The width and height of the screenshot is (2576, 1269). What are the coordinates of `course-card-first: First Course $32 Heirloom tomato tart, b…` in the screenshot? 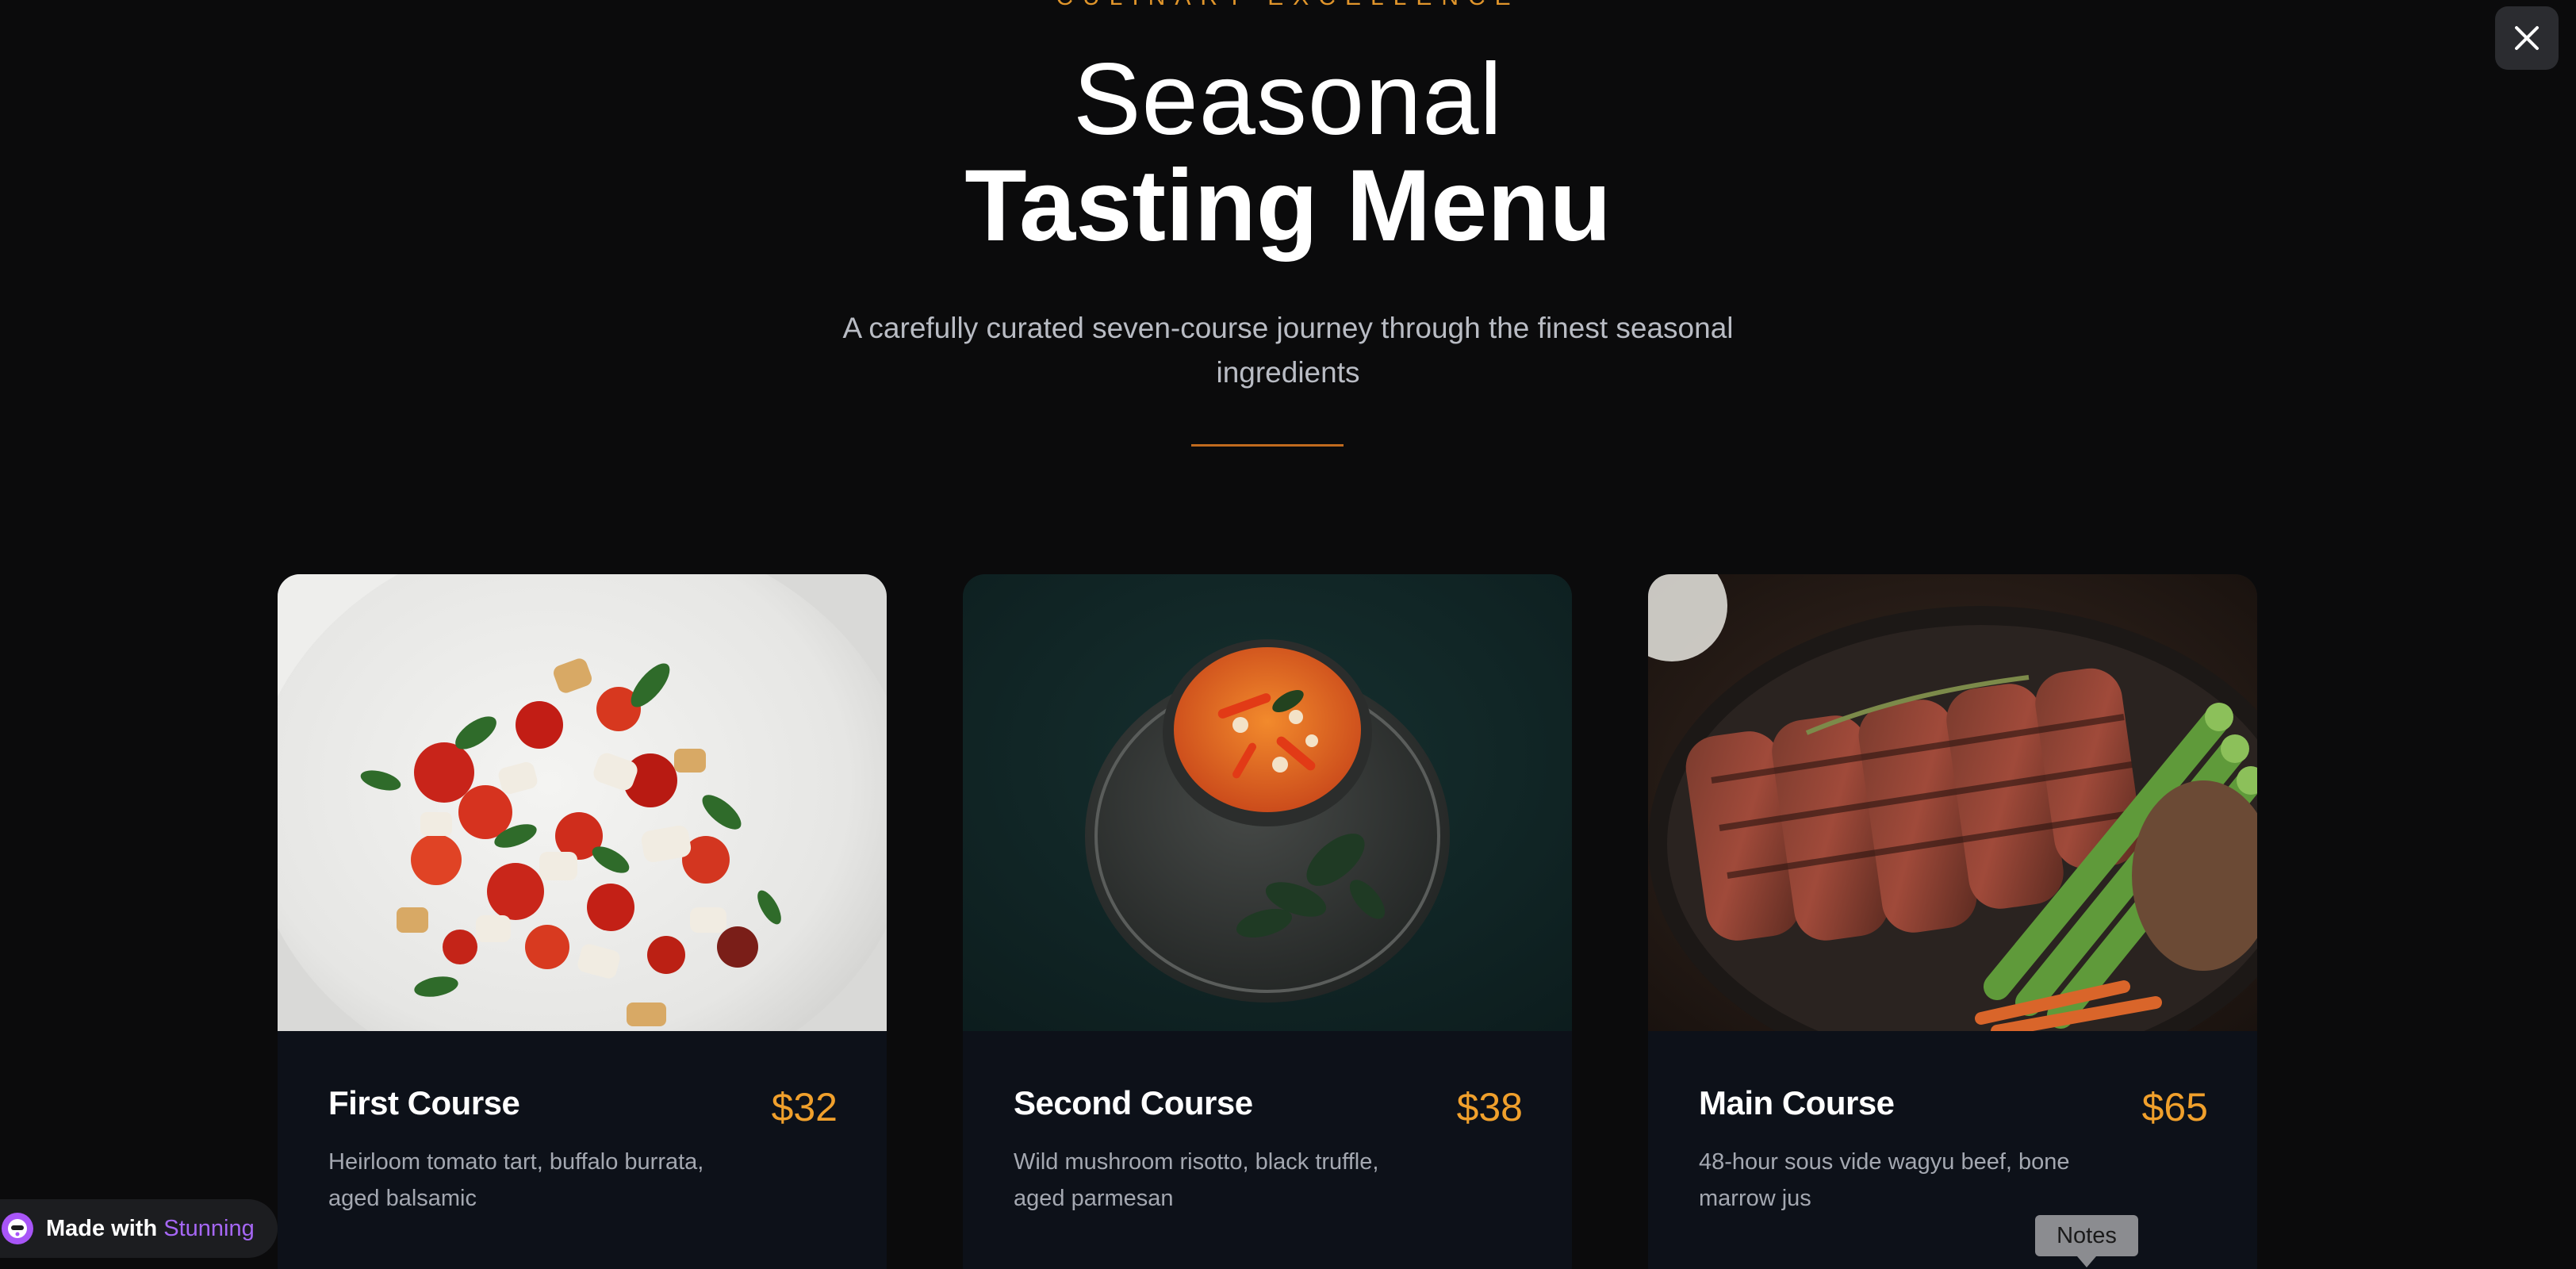 It's located at (583, 921).